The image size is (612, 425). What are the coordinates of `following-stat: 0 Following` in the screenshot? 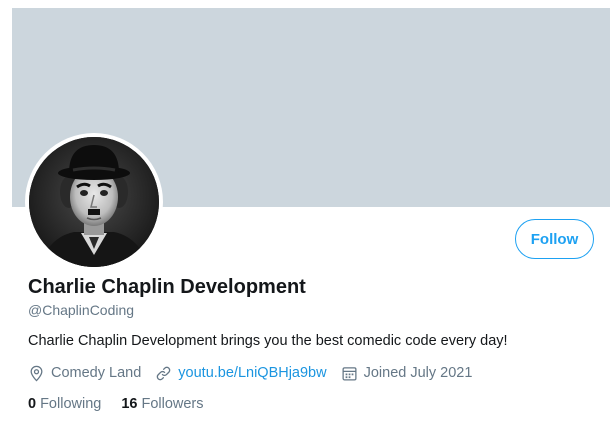 It's located at (64, 404).